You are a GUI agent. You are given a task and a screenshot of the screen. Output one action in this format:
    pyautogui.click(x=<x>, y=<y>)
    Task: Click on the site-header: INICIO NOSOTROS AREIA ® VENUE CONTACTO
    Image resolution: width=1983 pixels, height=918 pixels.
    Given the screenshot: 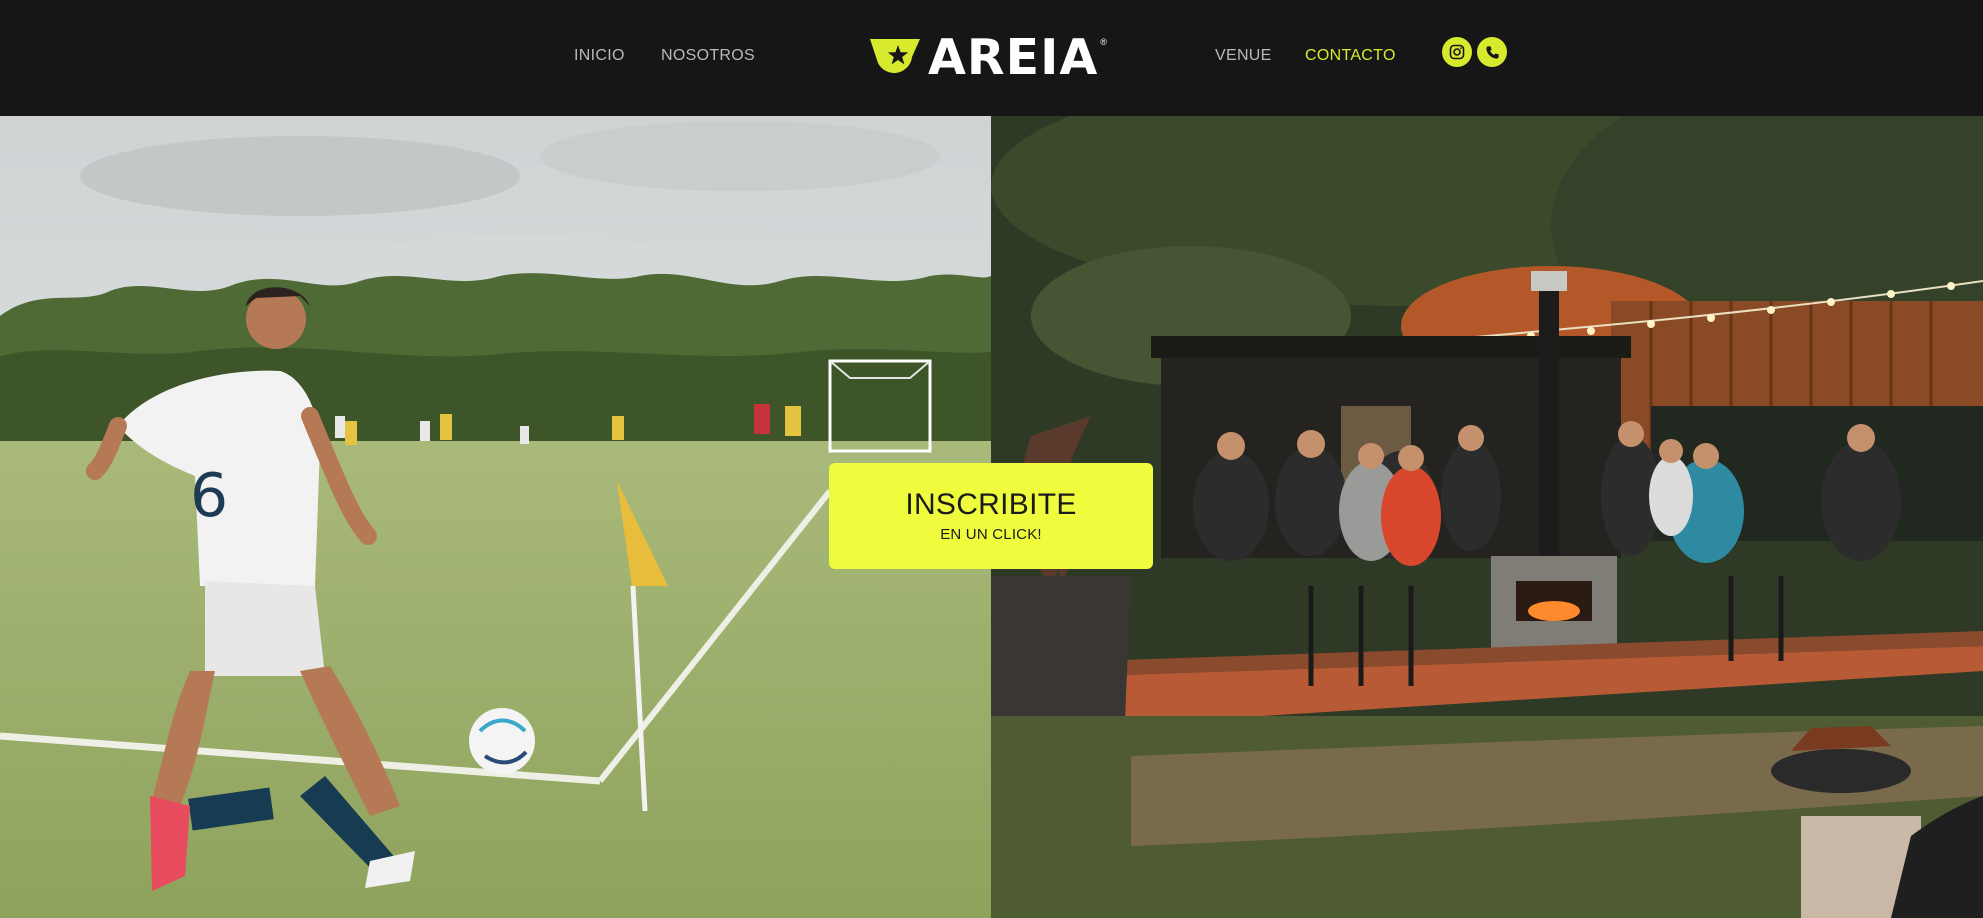 What is the action you would take?
    pyautogui.click(x=991, y=58)
    